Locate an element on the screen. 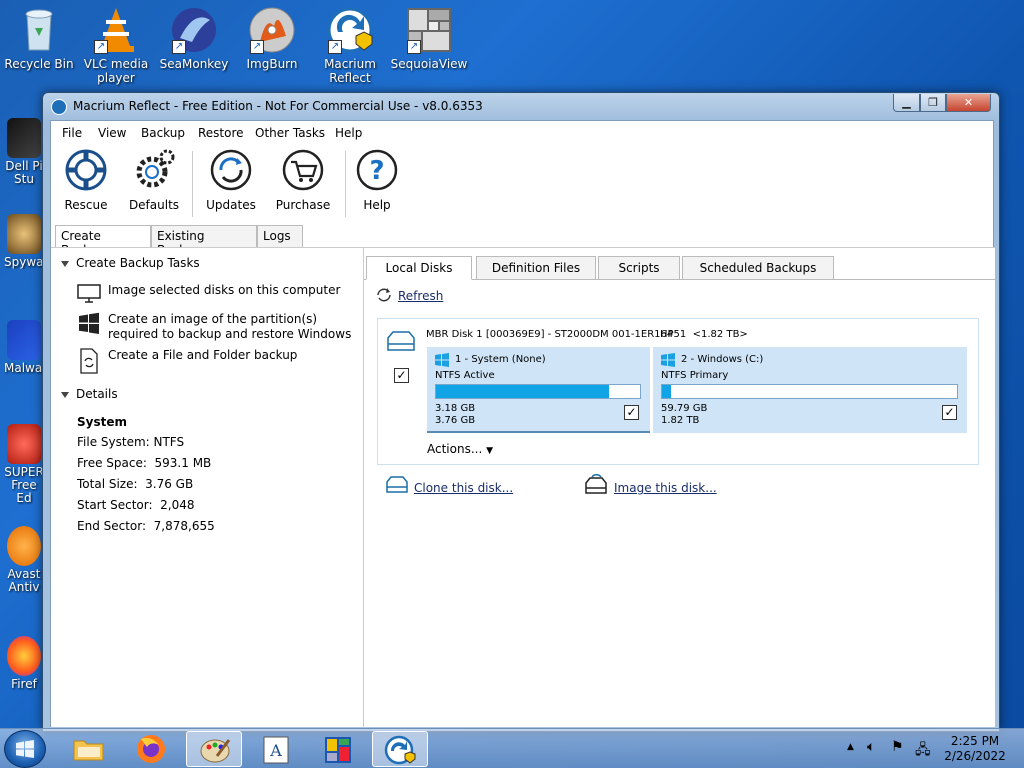  purchase-button: Purchase is located at coordinates (303, 180).